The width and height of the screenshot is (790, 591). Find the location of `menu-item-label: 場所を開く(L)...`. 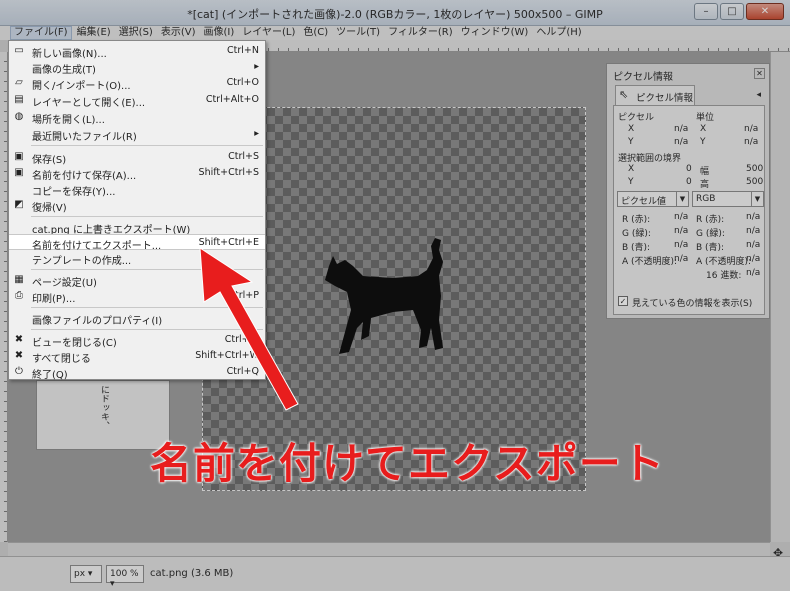

menu-item-label: 場所を開く(L)... is located at coordinates (68, 120).